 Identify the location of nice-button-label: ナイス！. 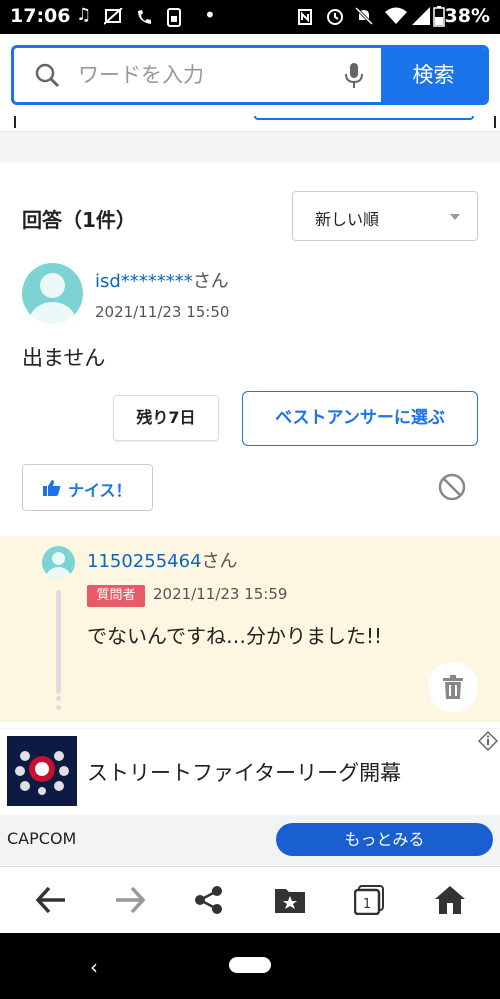
(100, 490).